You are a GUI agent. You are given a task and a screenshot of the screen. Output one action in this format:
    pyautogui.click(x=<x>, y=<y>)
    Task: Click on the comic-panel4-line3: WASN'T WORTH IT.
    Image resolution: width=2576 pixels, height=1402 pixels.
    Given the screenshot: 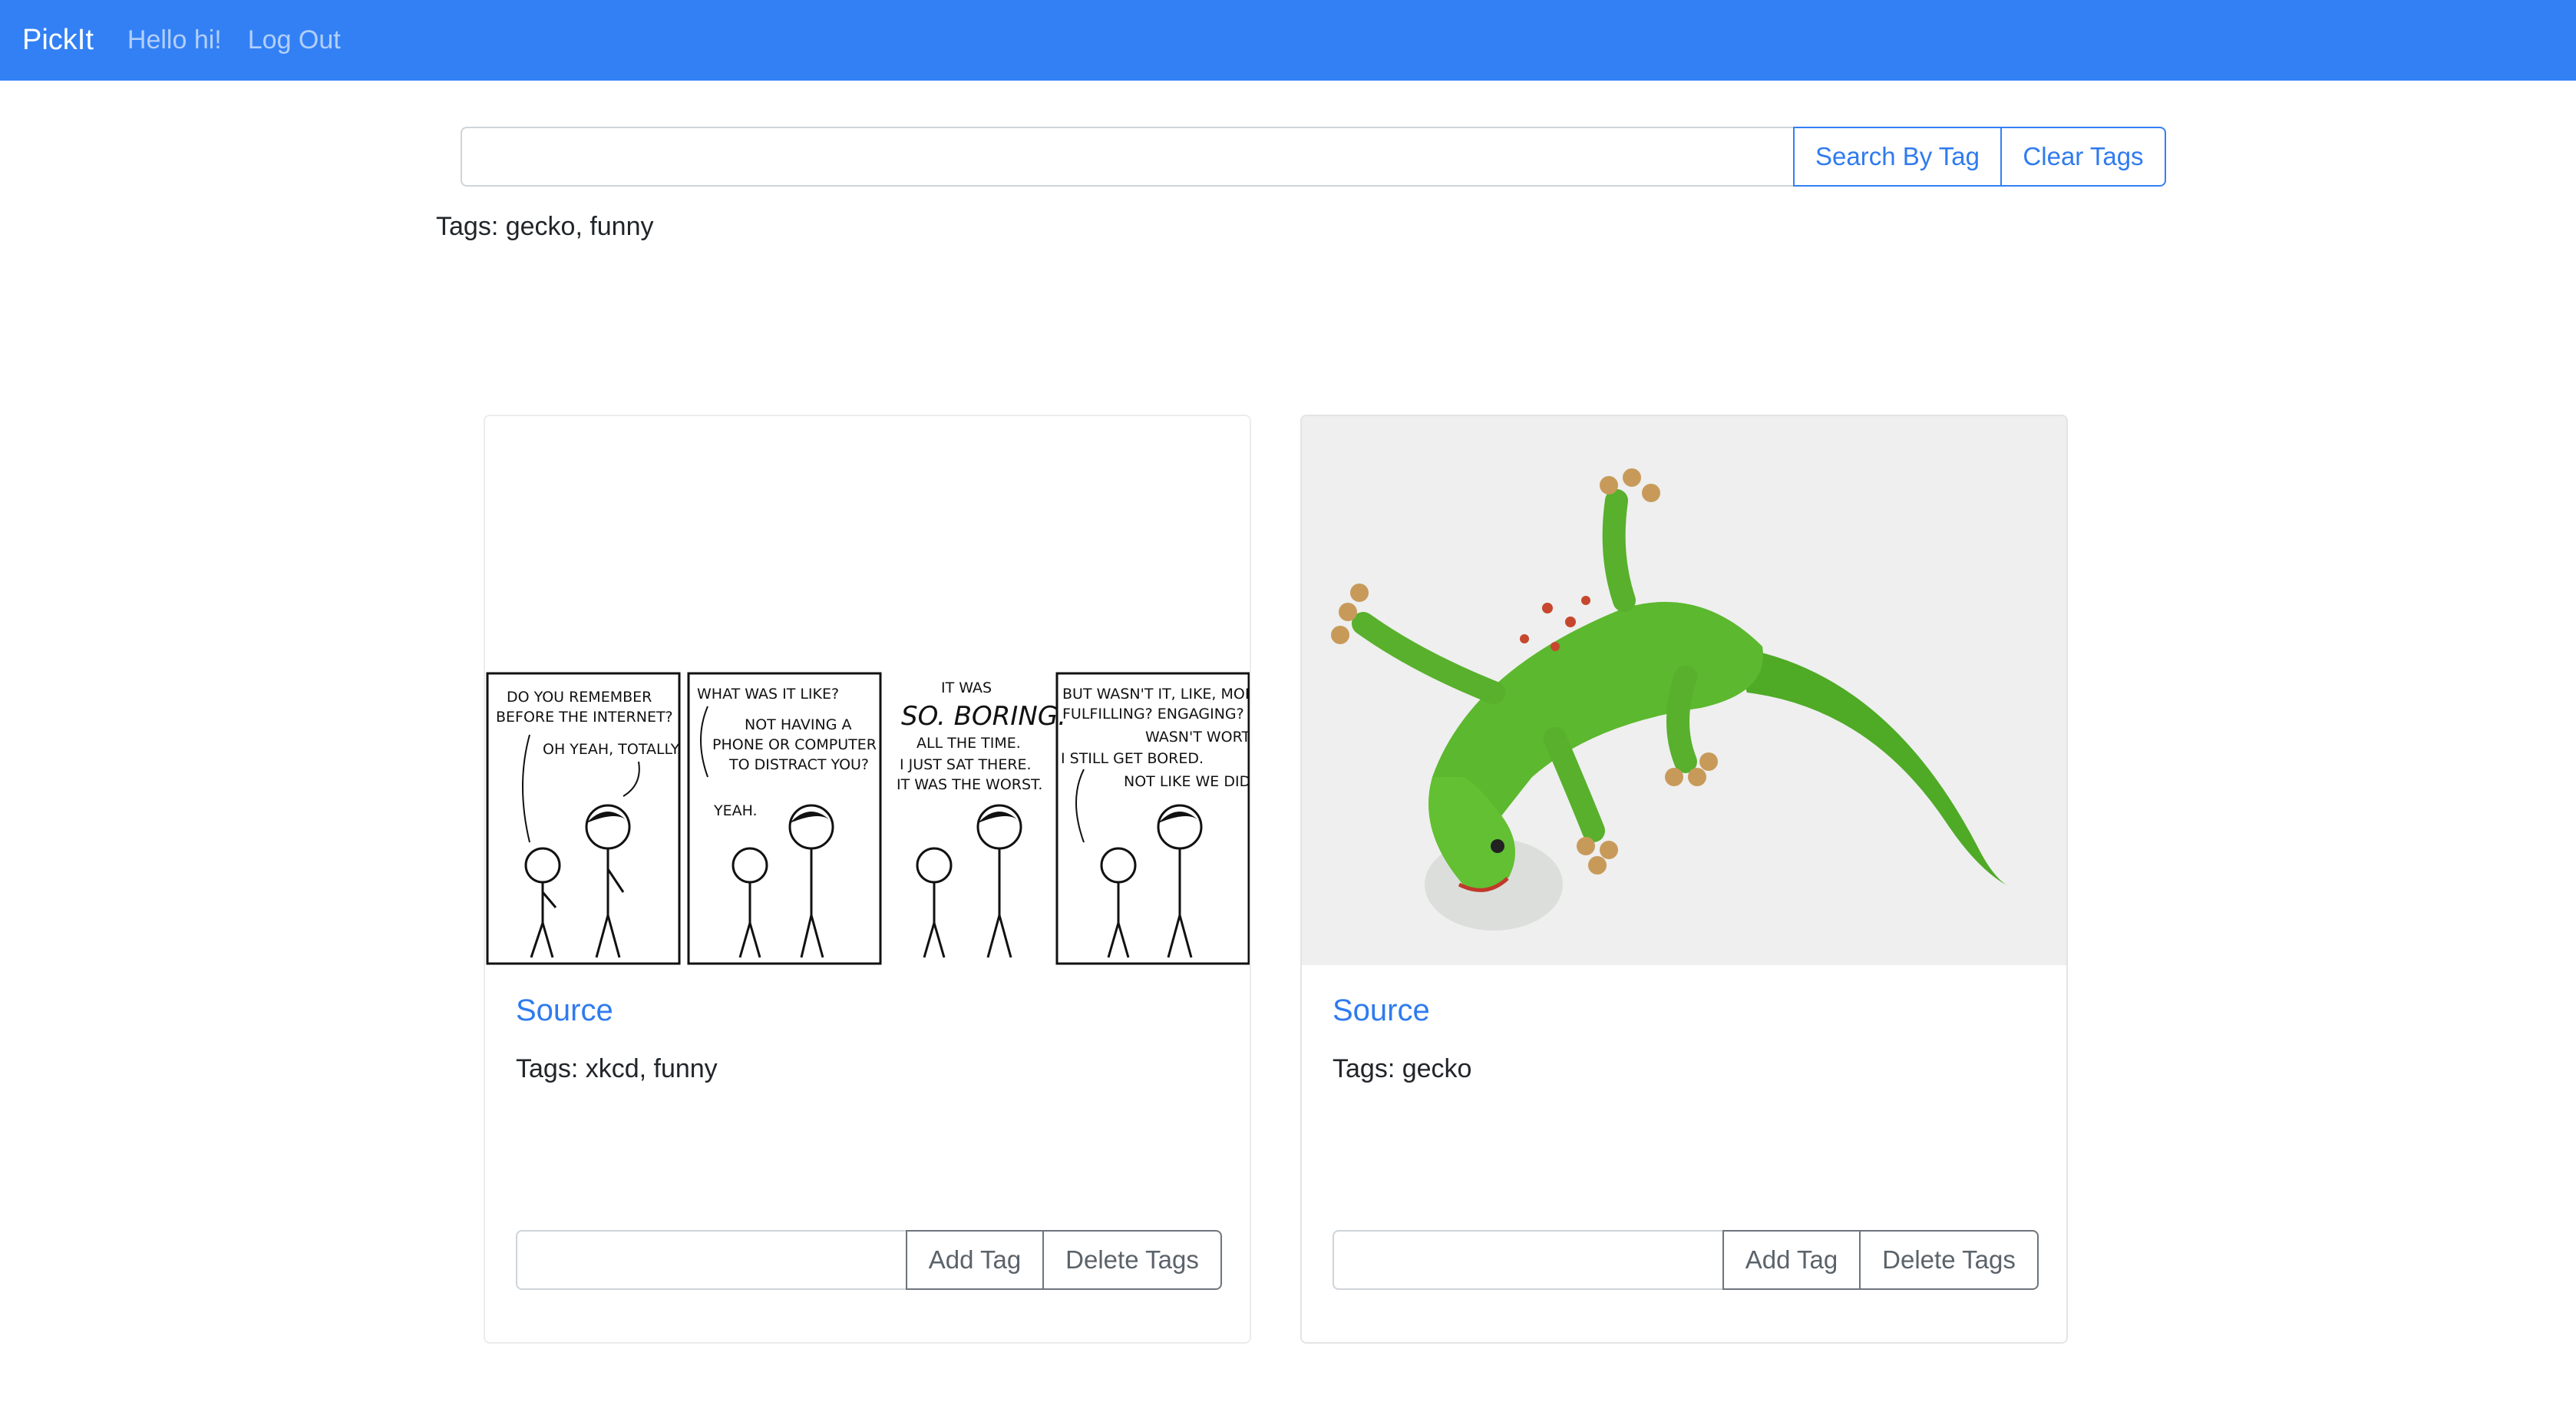 What is the action you would take?
    pyautogui.click(x=1197, y=738)
    